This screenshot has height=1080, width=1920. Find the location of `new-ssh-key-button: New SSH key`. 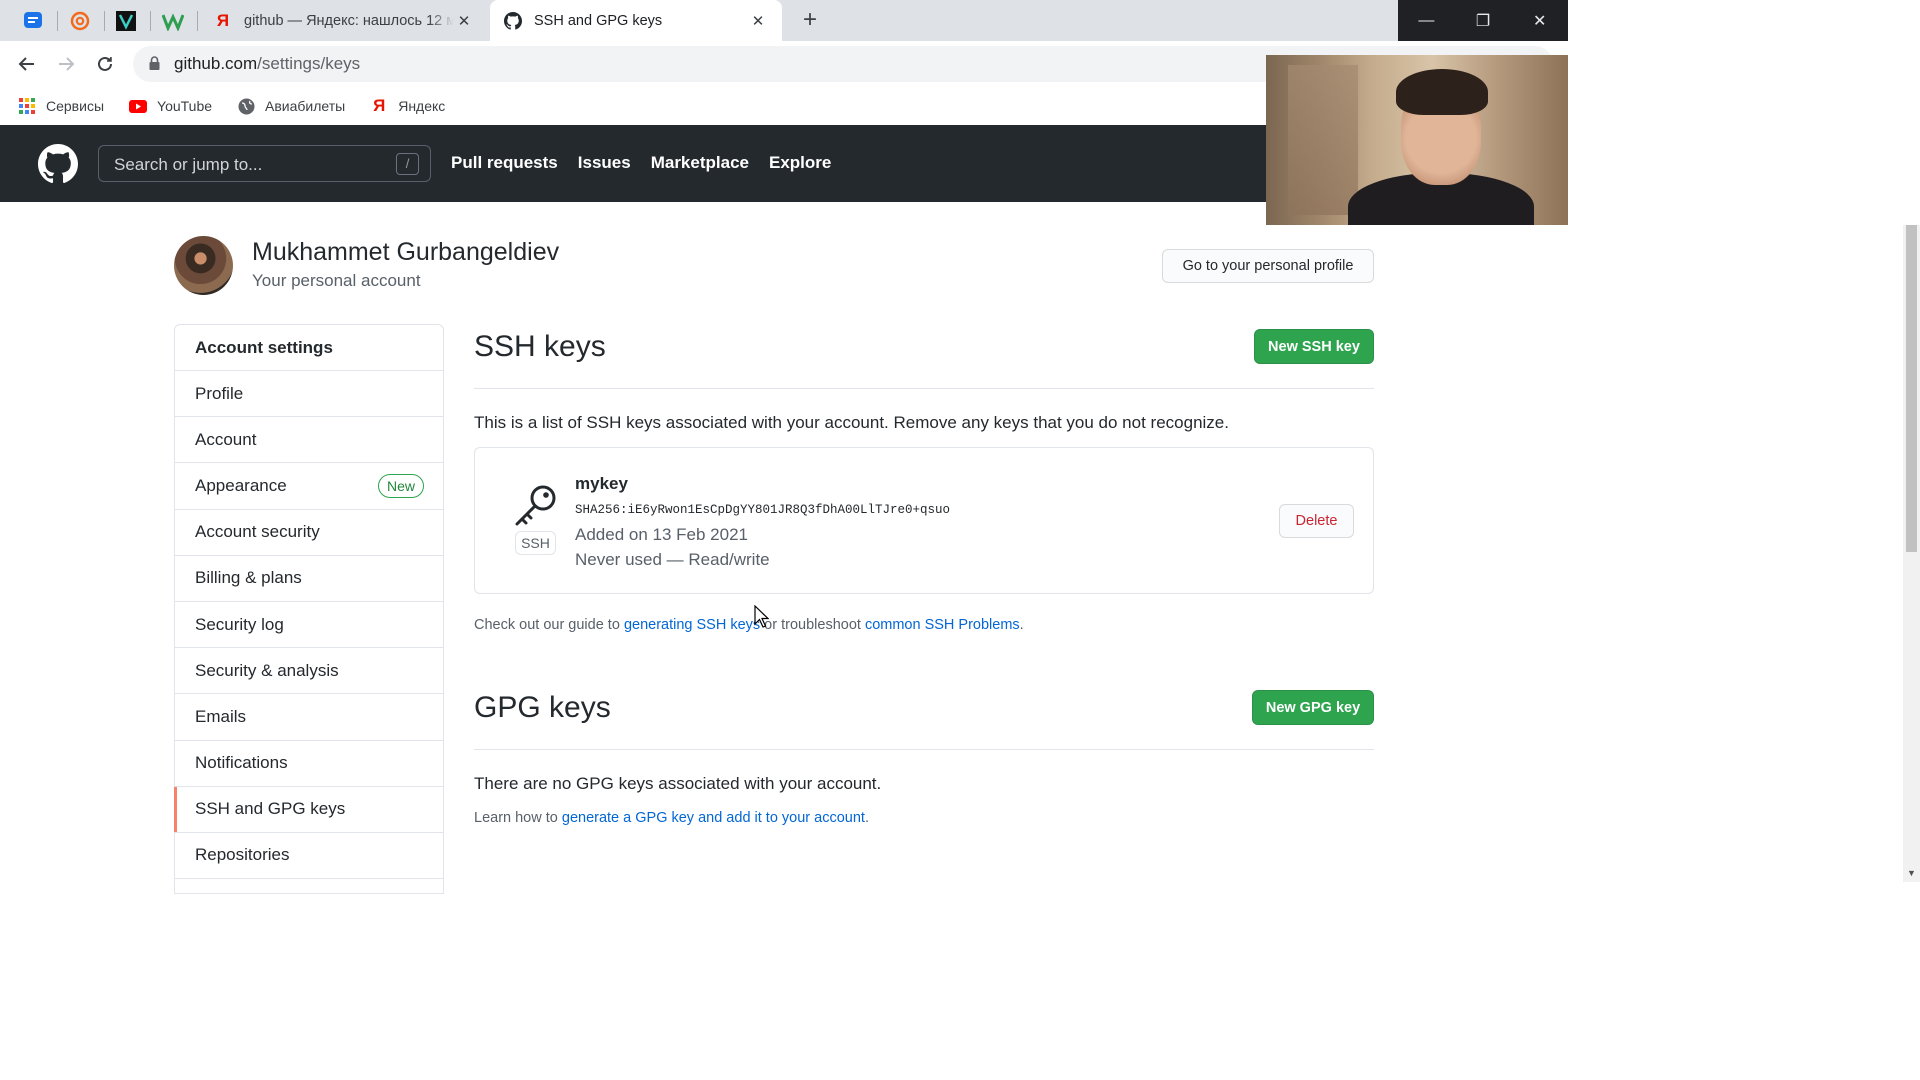

new-ssh-key-button: New SSH key is located at coordinates (1314, 346).